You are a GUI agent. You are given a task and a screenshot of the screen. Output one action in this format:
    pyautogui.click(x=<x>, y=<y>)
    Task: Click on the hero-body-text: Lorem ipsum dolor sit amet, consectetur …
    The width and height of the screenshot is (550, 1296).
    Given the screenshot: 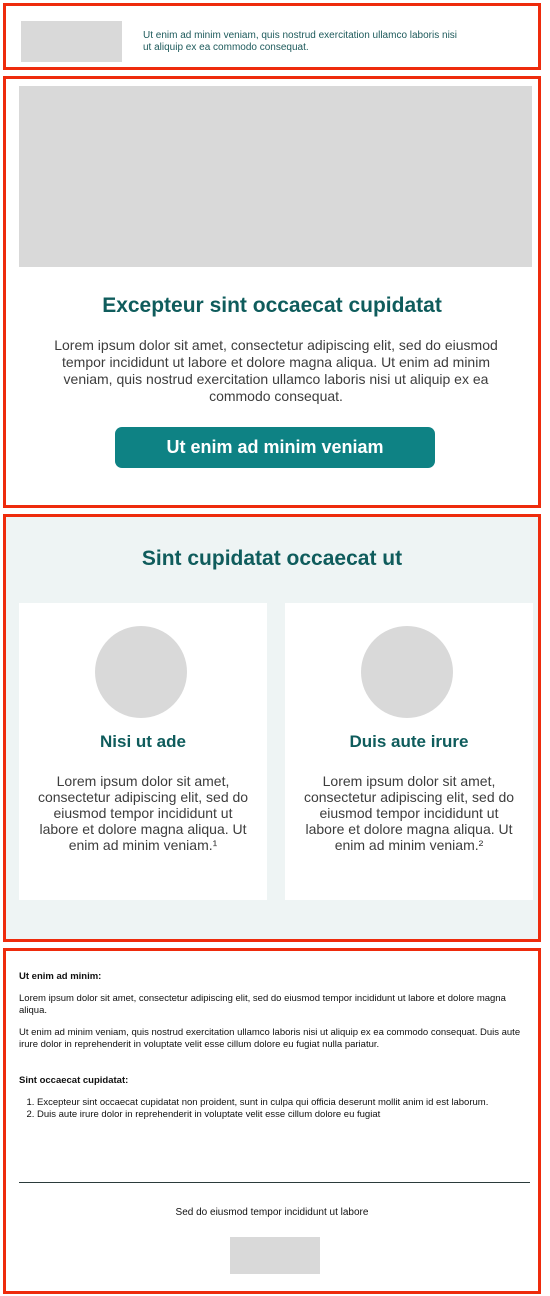 What is the action you would take?
    pyautogui.click(x=276, y=370)
    